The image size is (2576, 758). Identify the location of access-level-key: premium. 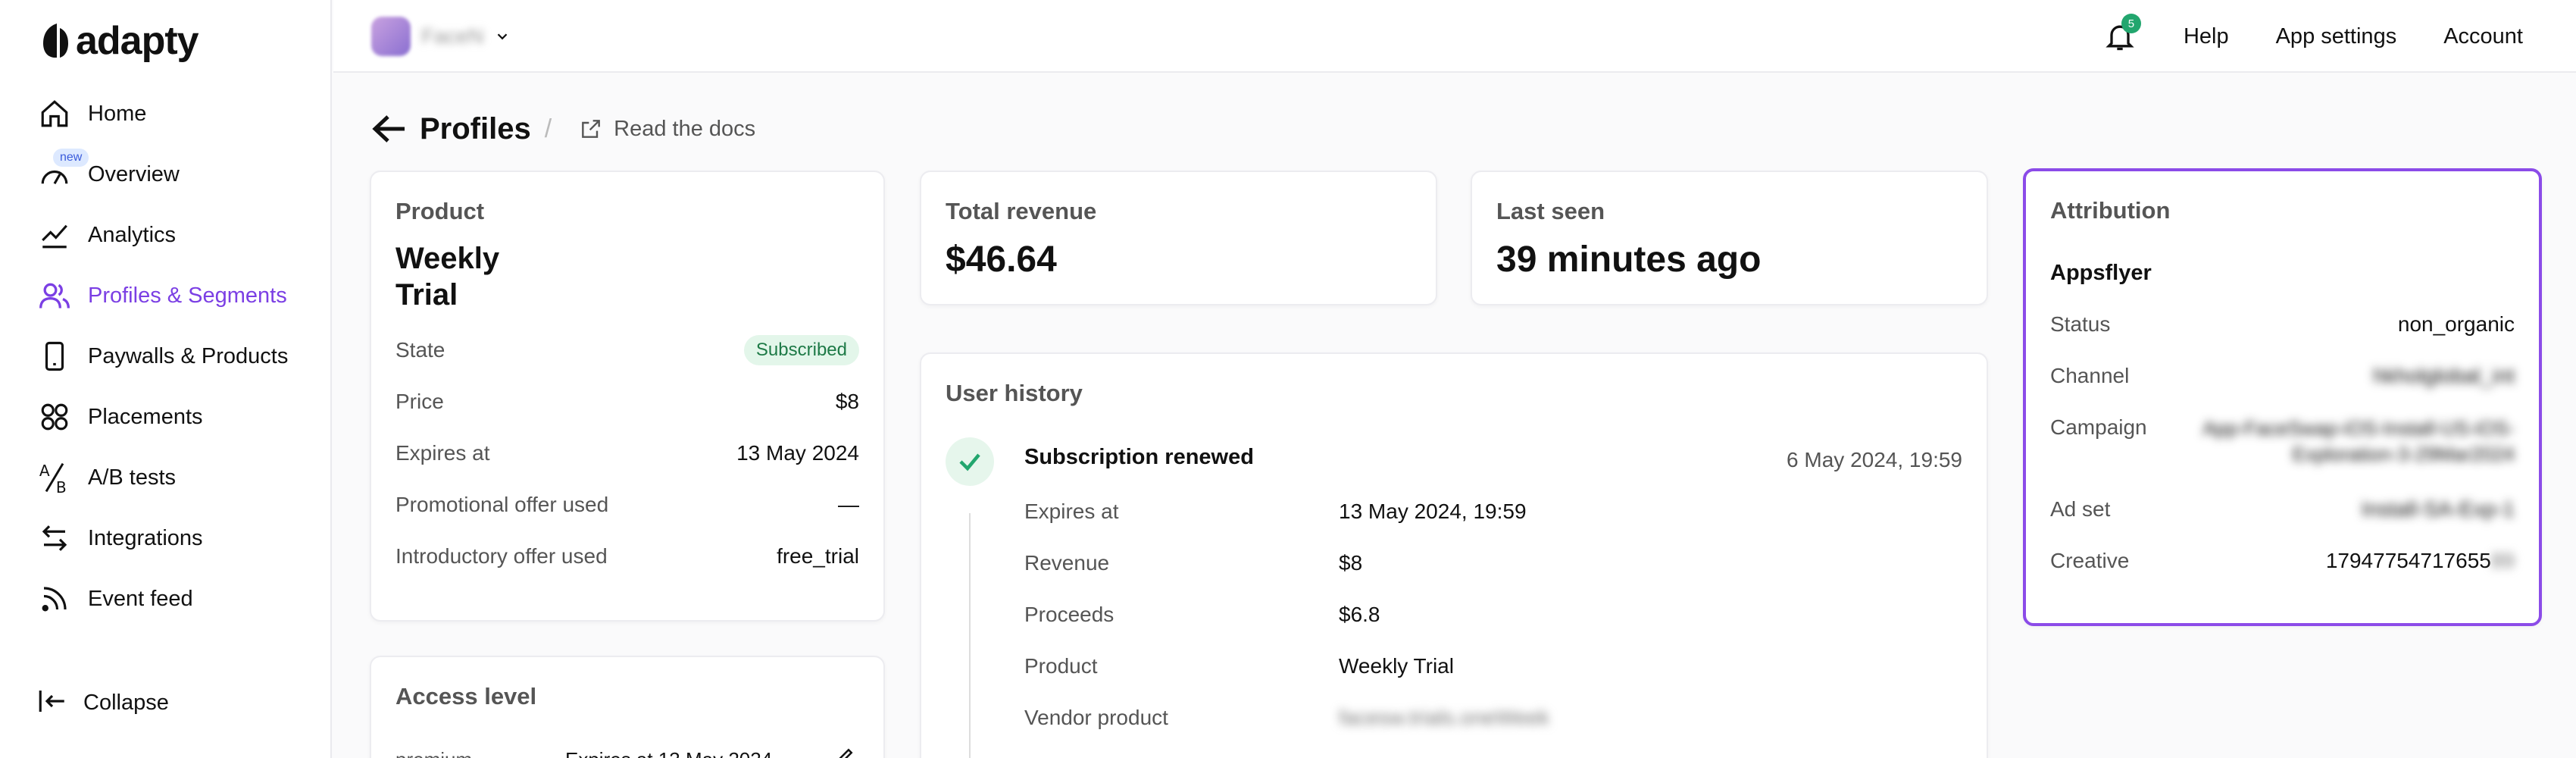
(433, 753).